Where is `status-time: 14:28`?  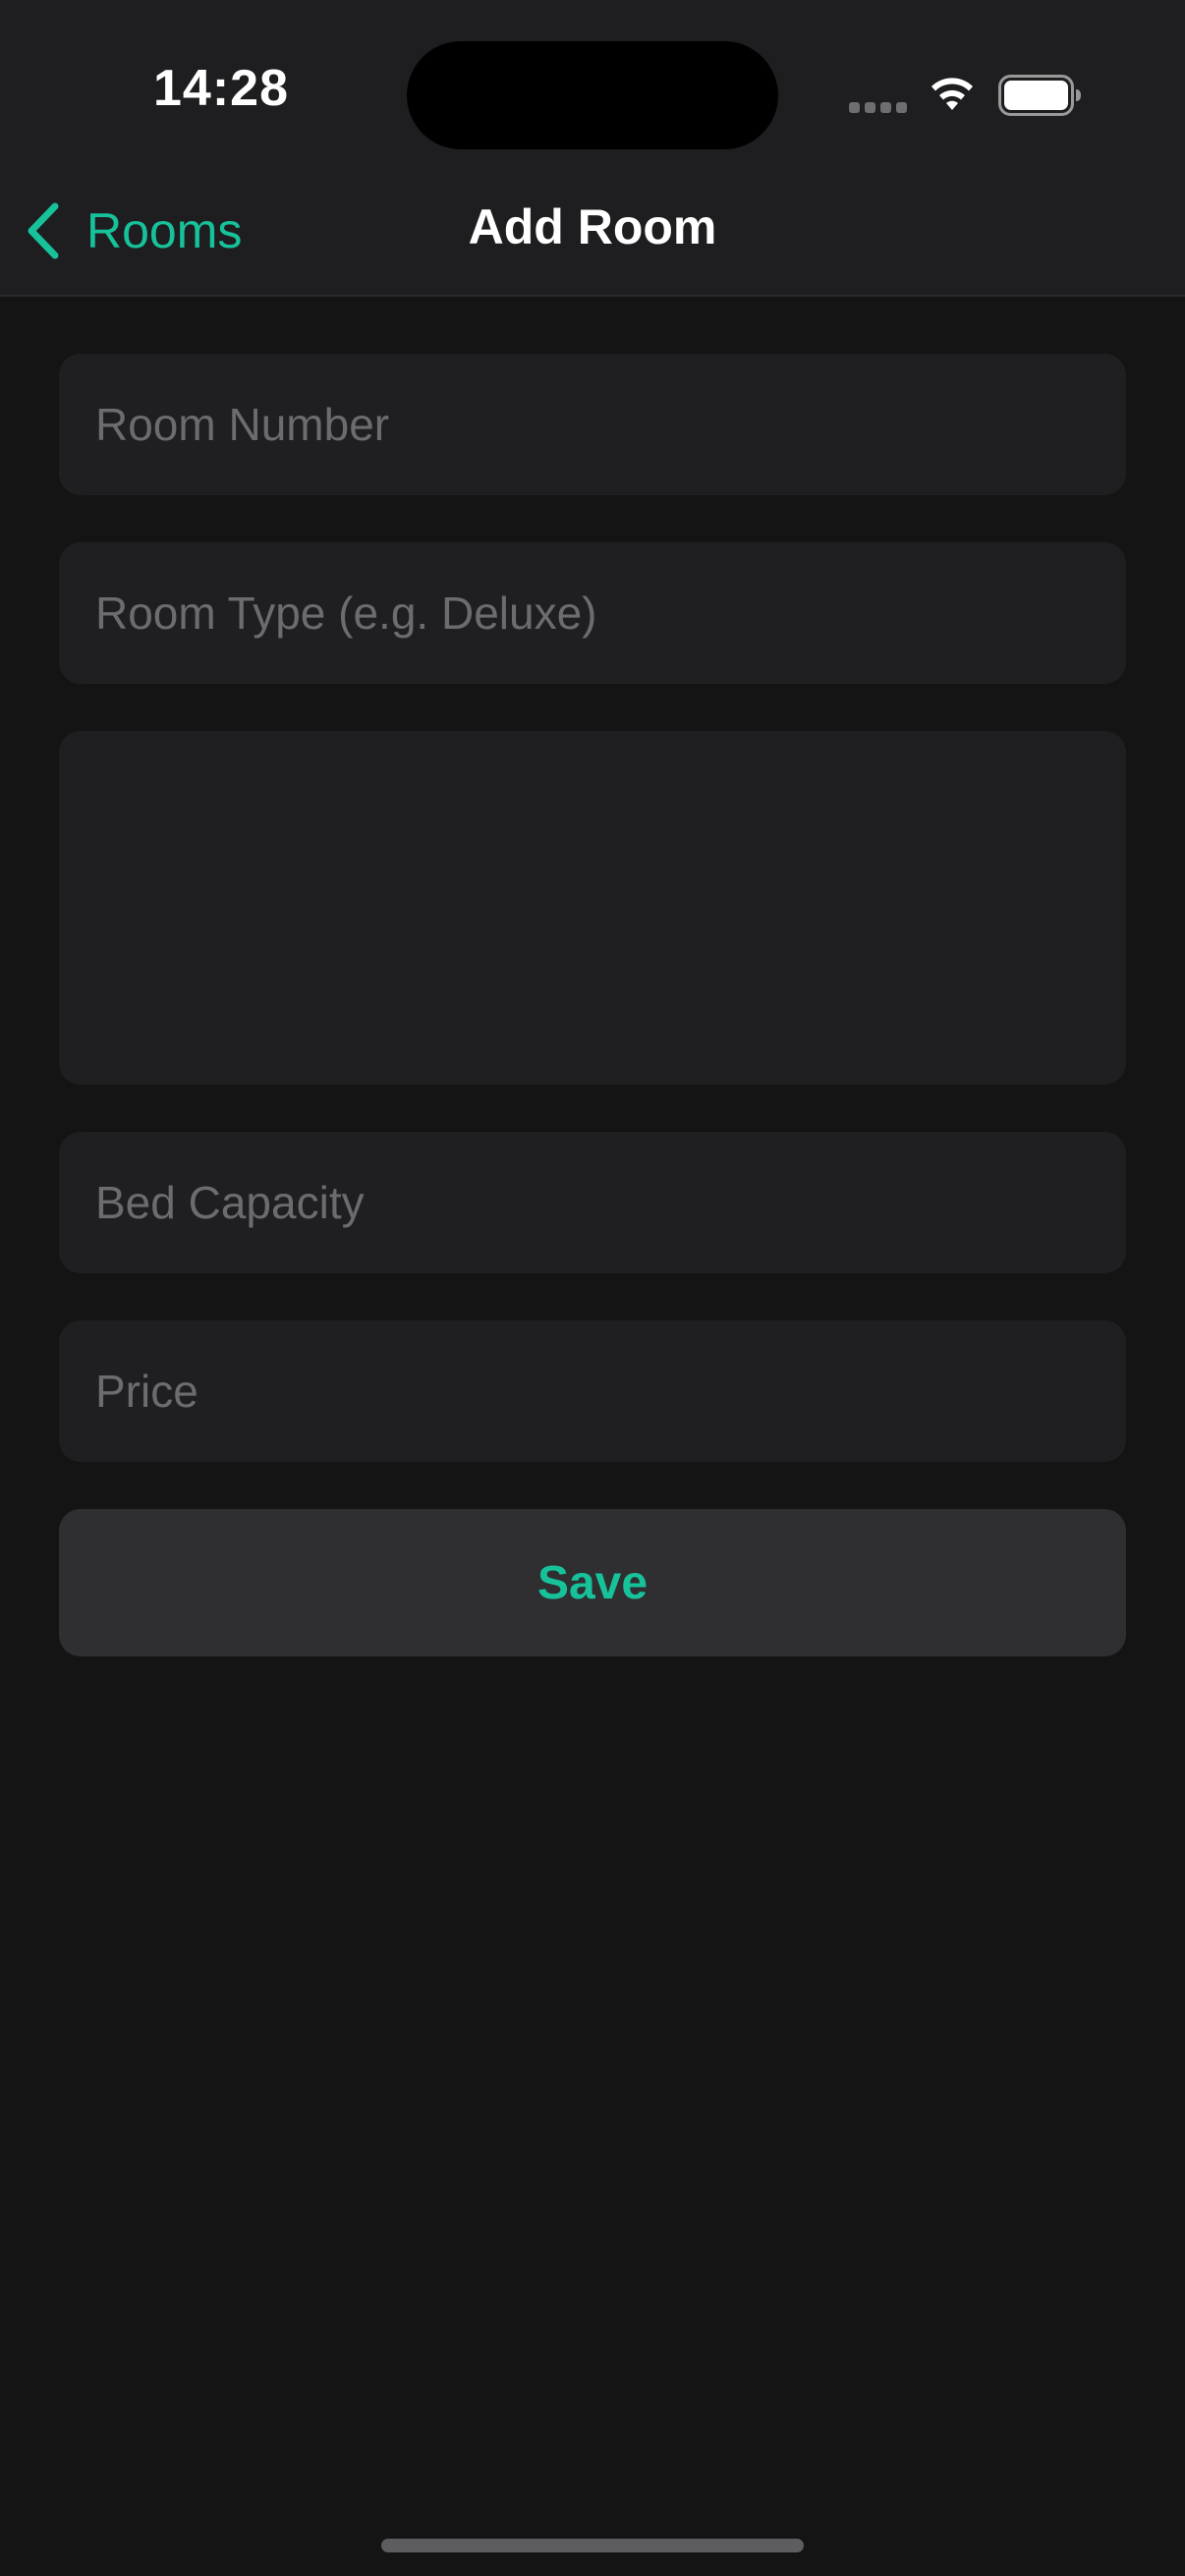 status-time: 14:28 is located at coordinates (221, 88).